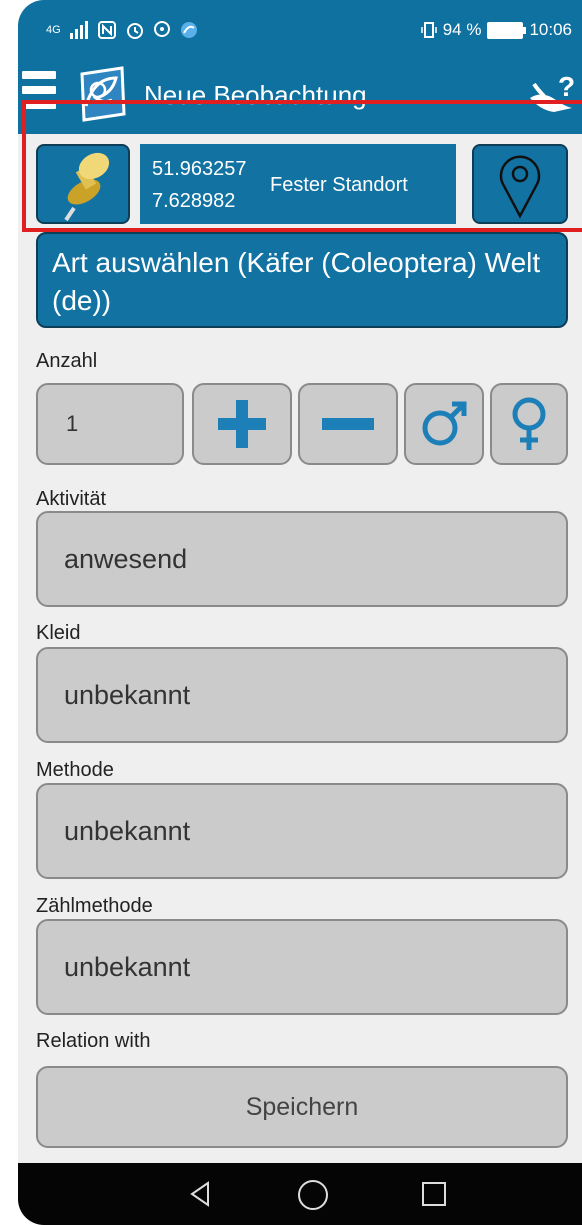 The width and height of the screenshot is (582, 1225). Describe the element at coordinates (93, 1041) in the screenshot. I see `relation-label: Relation with` at that location.